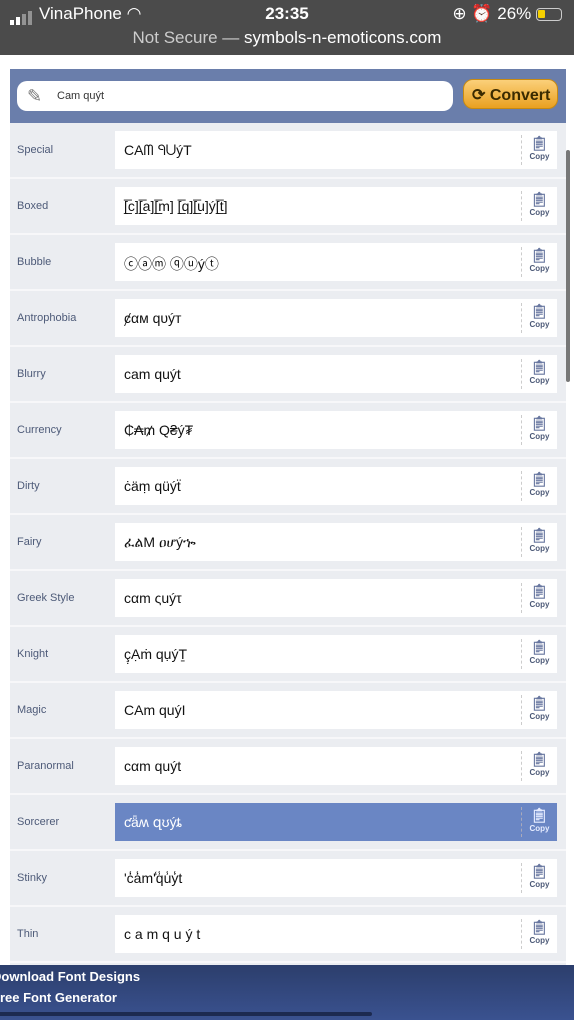 The image size is (574, 1020). I want to click on font-output-field: ƈǟʍ զʊýȶ 📋︎ Copy, so click(336, 822).